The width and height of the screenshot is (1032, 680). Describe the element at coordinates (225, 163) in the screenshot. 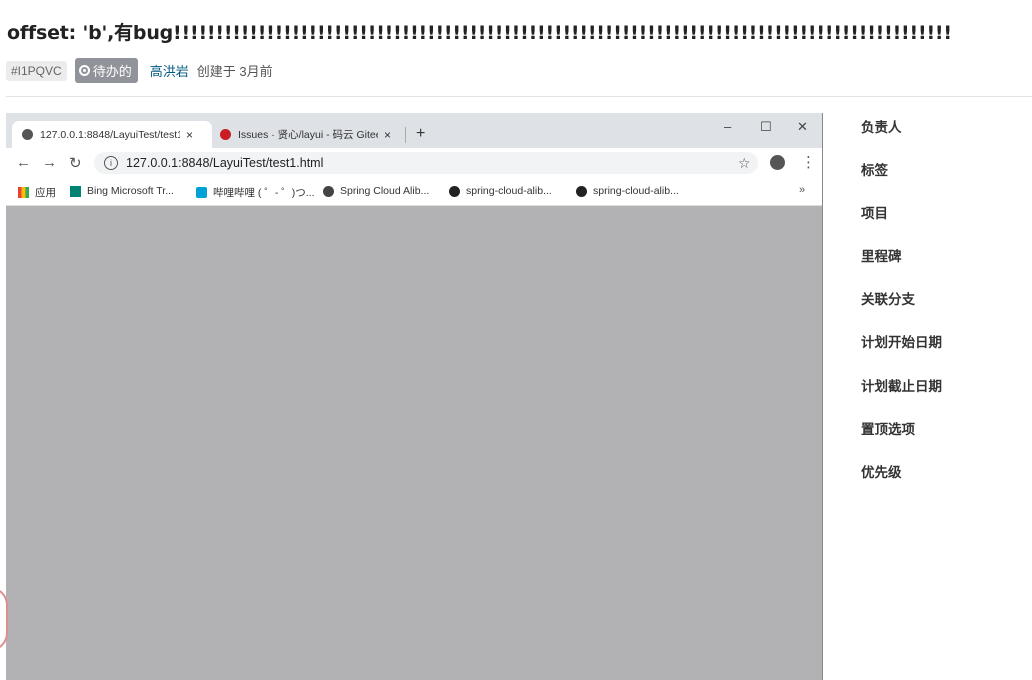

I see `url-text: 127.0.0.1:8848/LayuiTest/test1.html` at that location.